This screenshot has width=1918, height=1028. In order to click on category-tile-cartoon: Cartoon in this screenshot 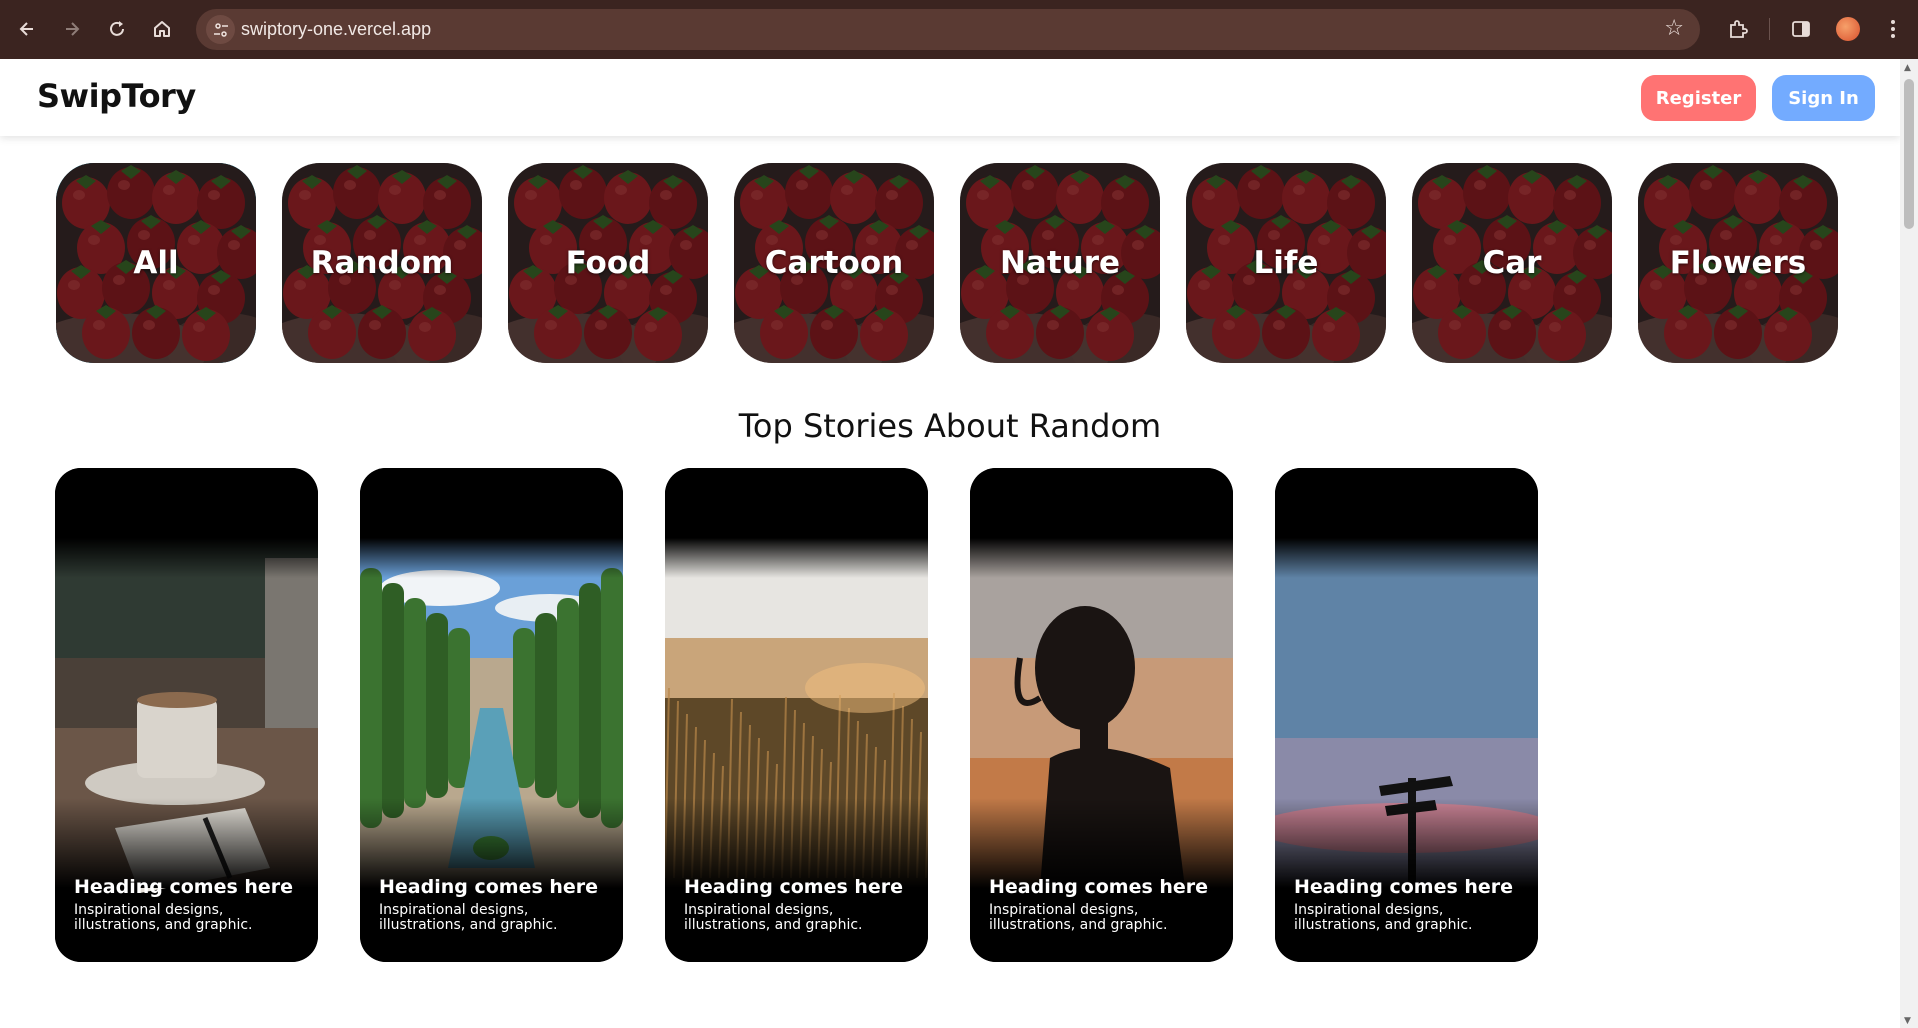, I will do `click(834, 263)`.